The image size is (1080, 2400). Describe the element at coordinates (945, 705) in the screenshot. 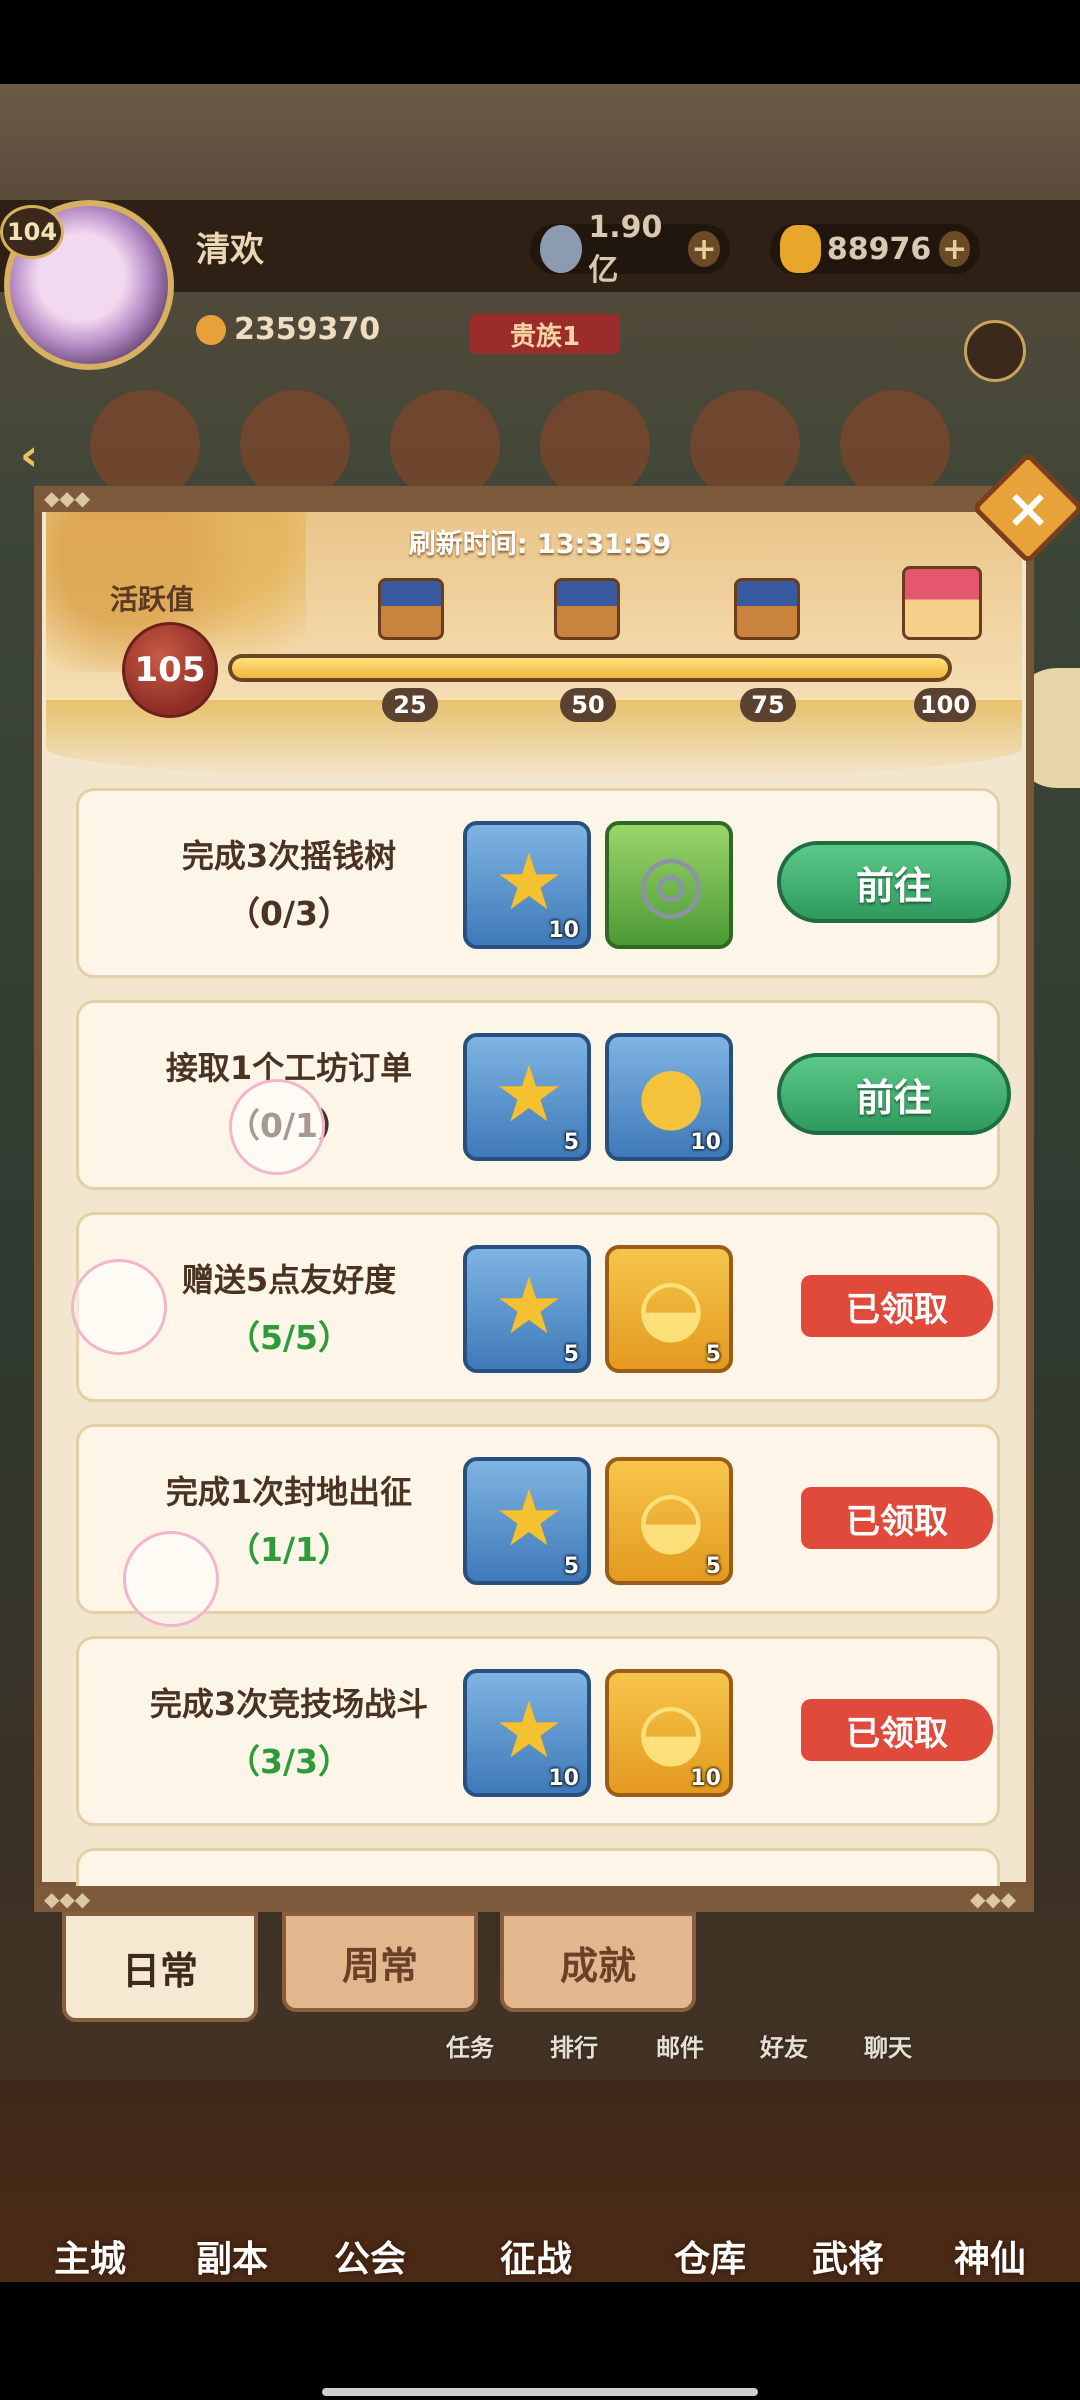

I see `milestone-100: 100` at that location.